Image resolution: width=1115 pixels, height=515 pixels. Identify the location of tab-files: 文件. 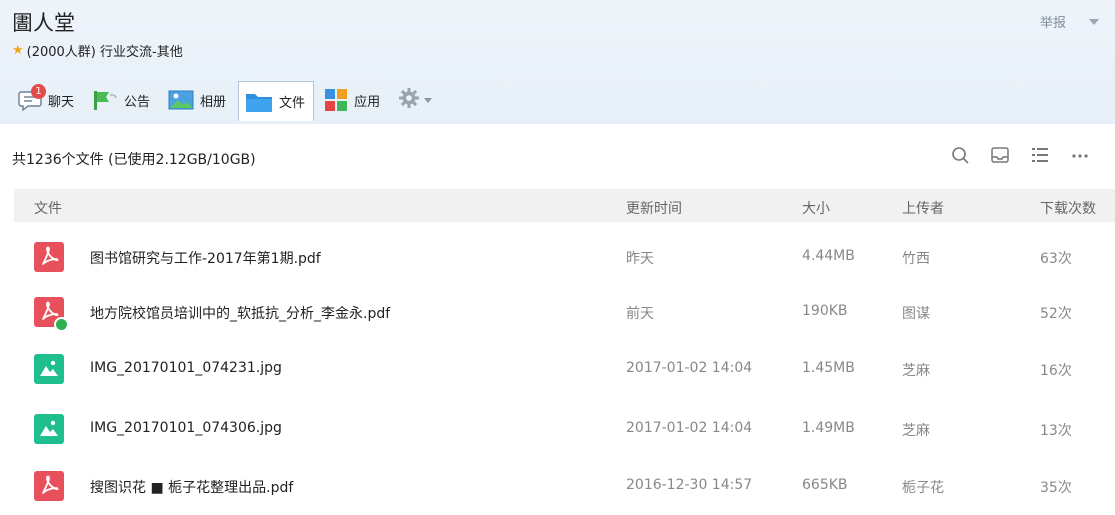
(276, 101).